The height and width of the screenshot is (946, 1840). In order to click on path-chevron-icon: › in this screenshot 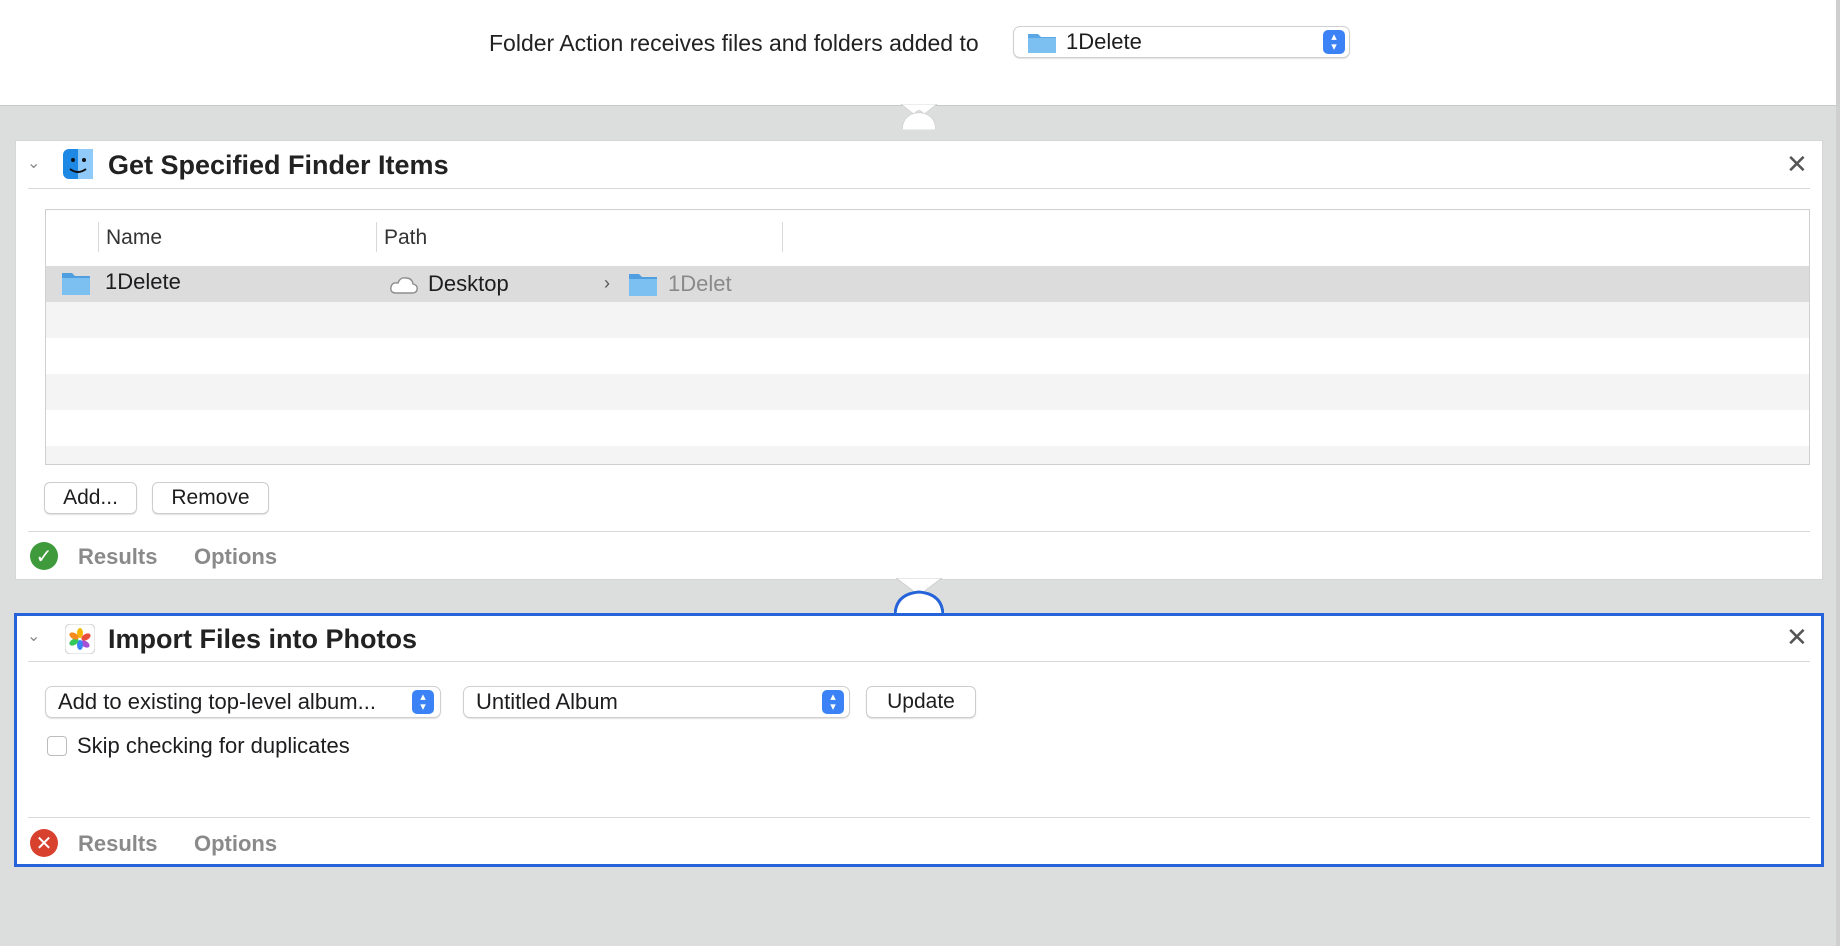, I will do `click(607, 283)`.